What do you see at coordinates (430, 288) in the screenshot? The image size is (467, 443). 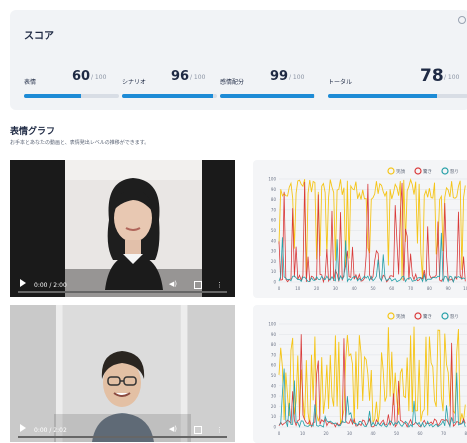 I see `x-tick-label: 80` at bounding box center [430, 288].